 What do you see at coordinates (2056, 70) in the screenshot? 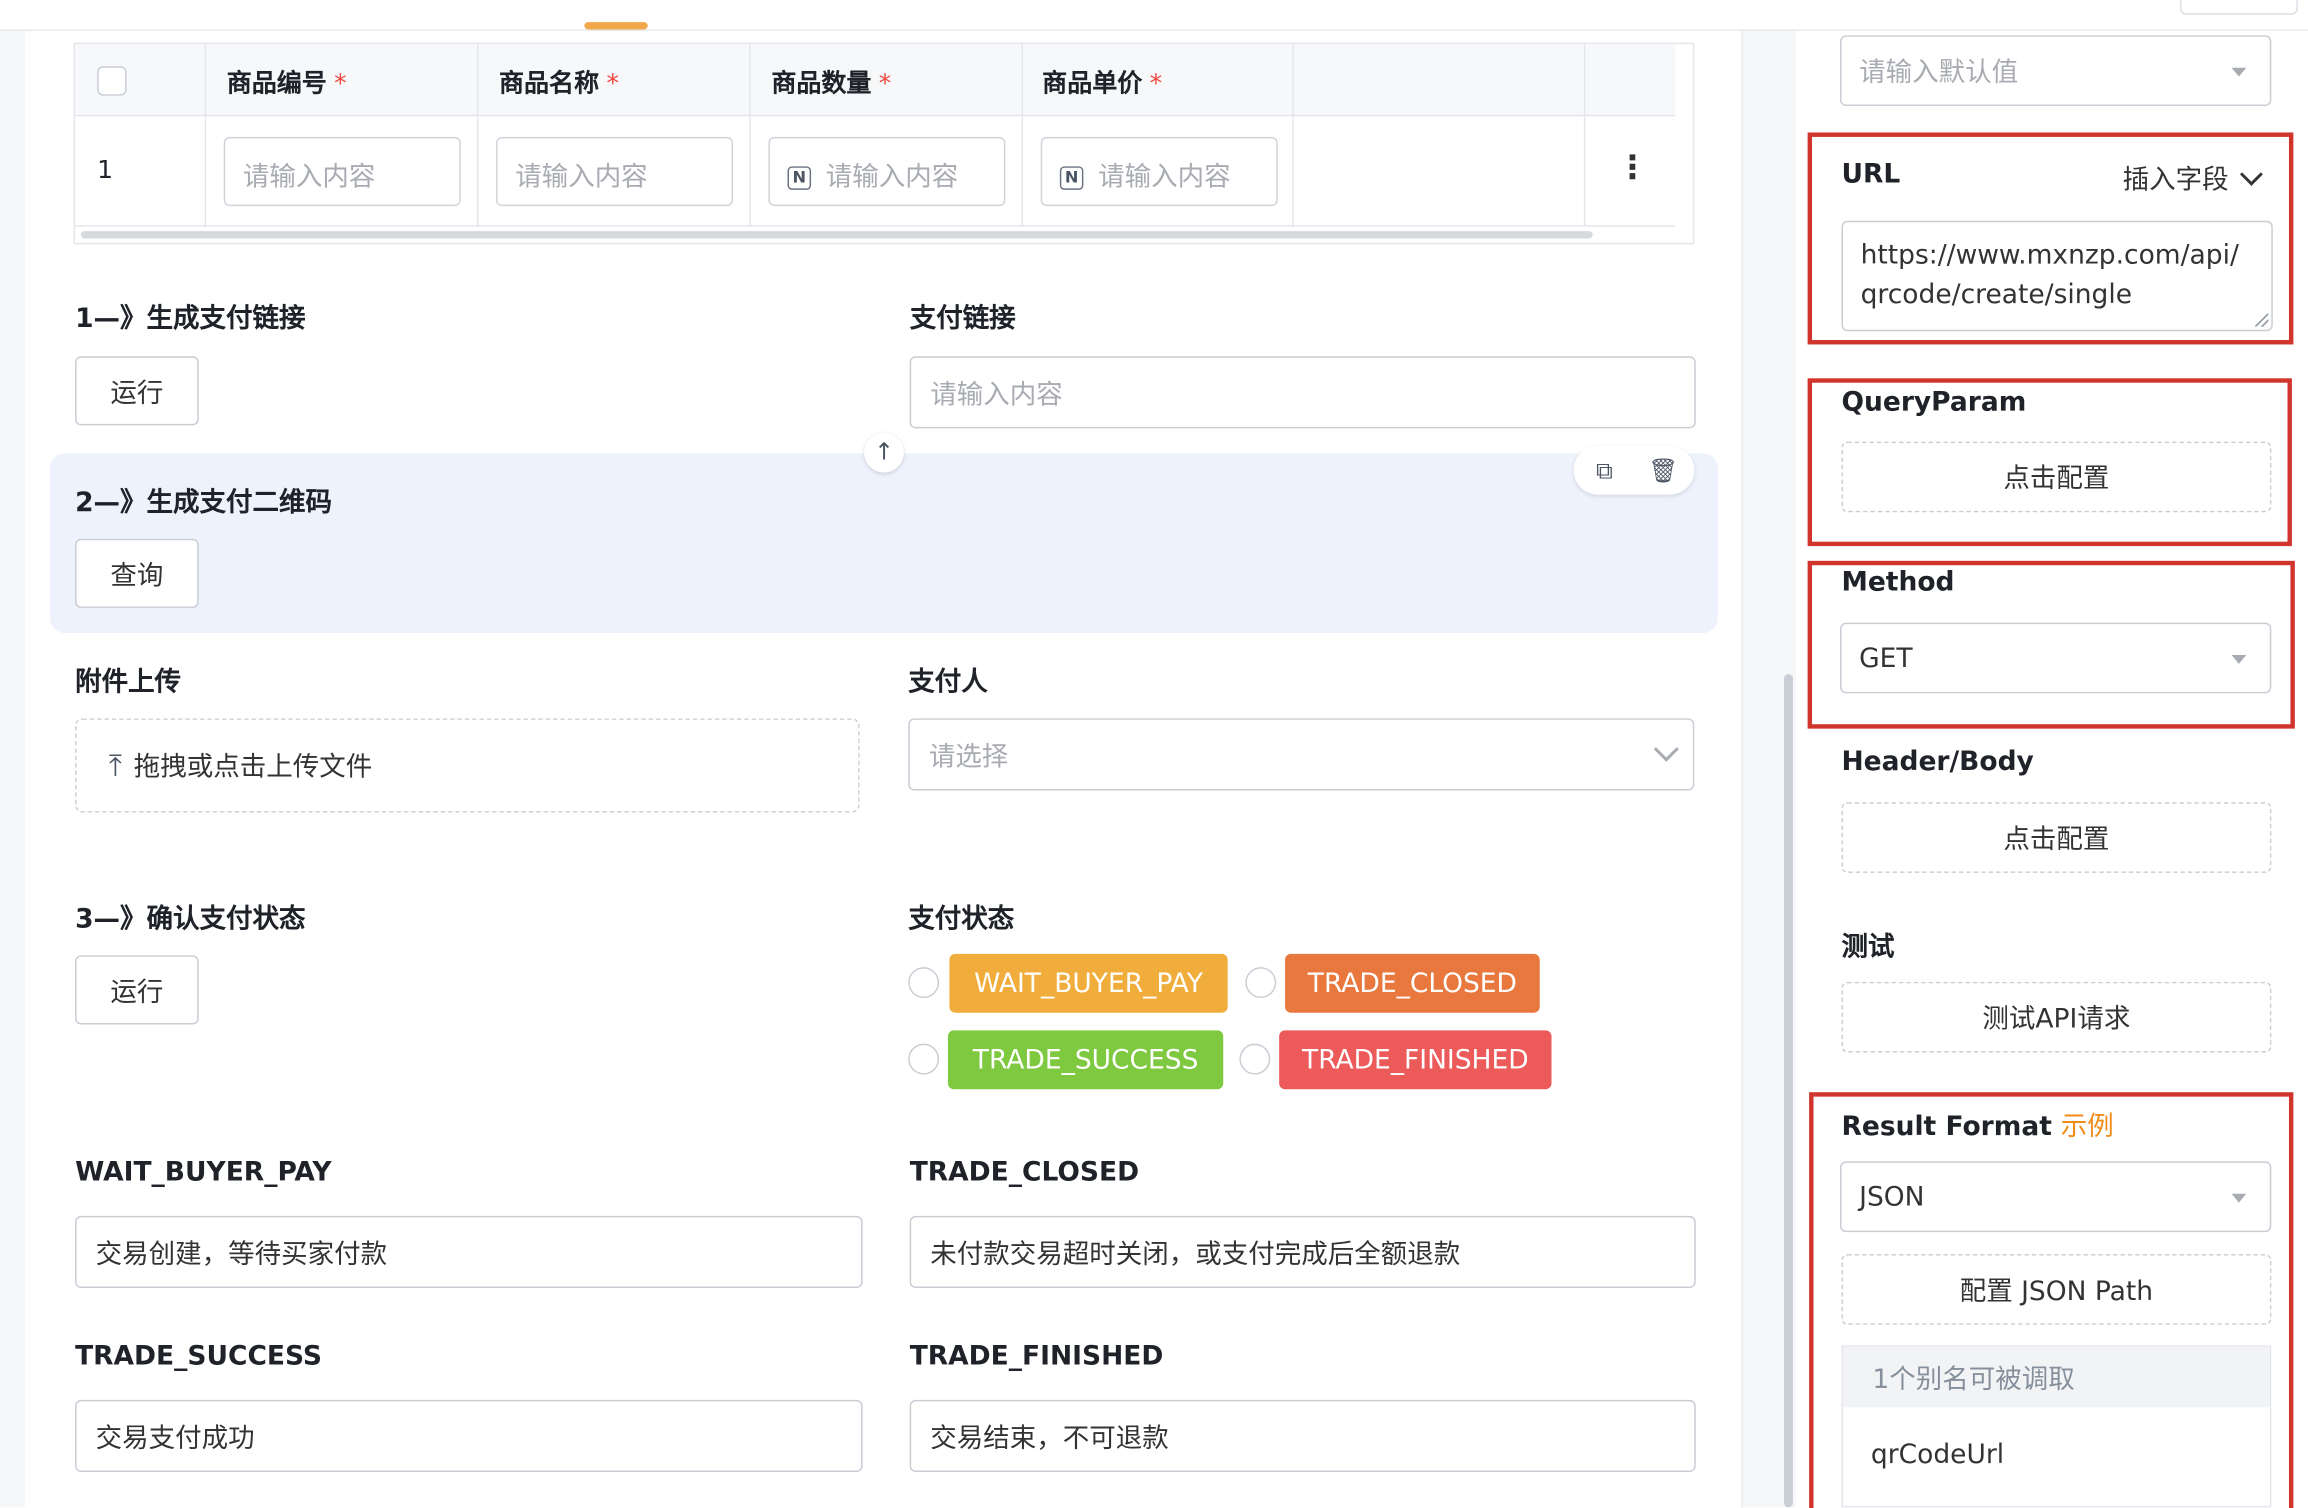
I see `default-value-select: 请输入默认值` at bounding box center [2056, 70].